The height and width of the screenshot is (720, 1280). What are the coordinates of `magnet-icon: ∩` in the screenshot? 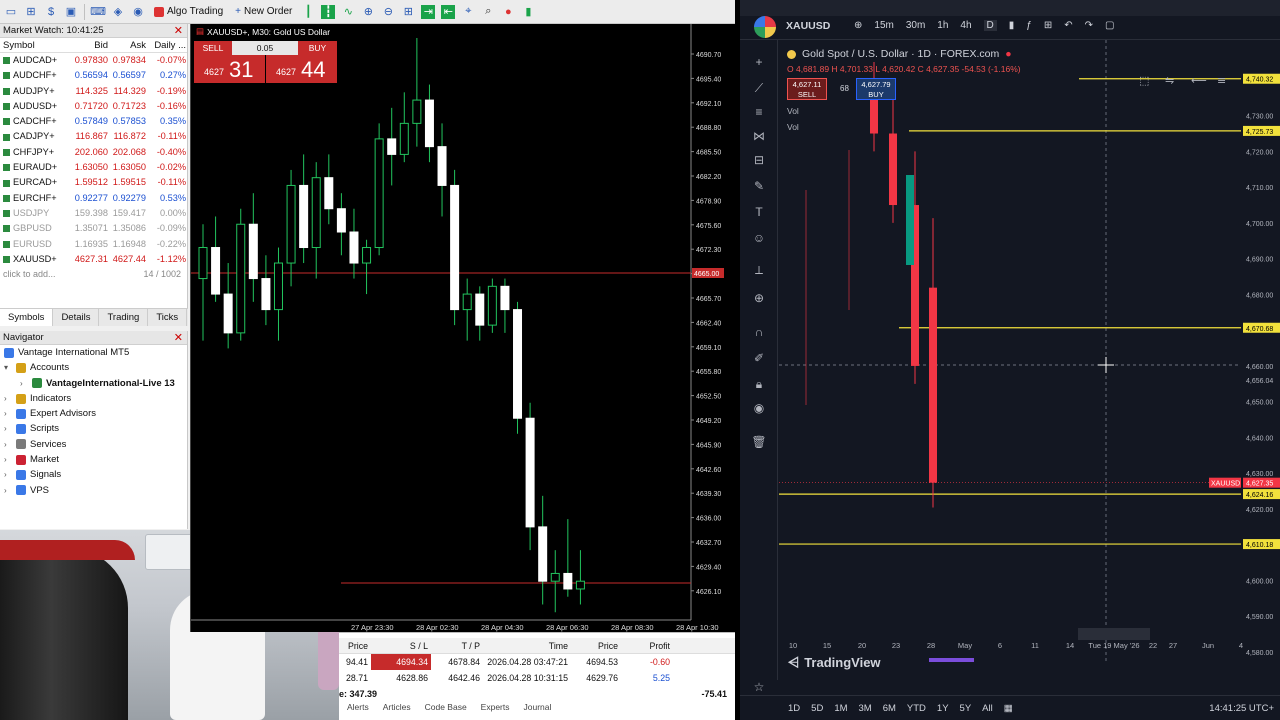 It's located at (759, 332).